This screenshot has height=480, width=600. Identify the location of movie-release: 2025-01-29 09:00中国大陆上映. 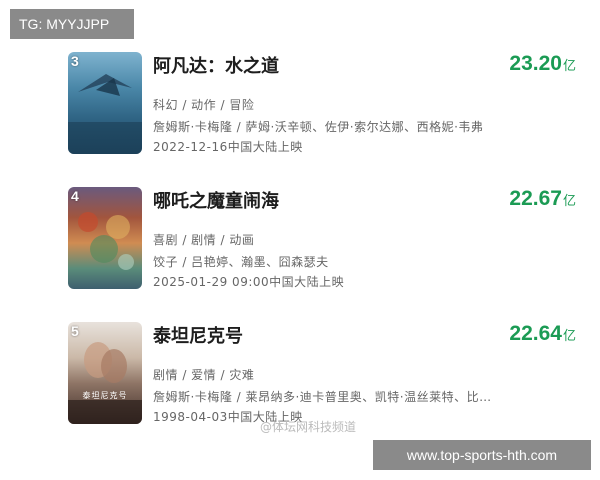
(249, 282).